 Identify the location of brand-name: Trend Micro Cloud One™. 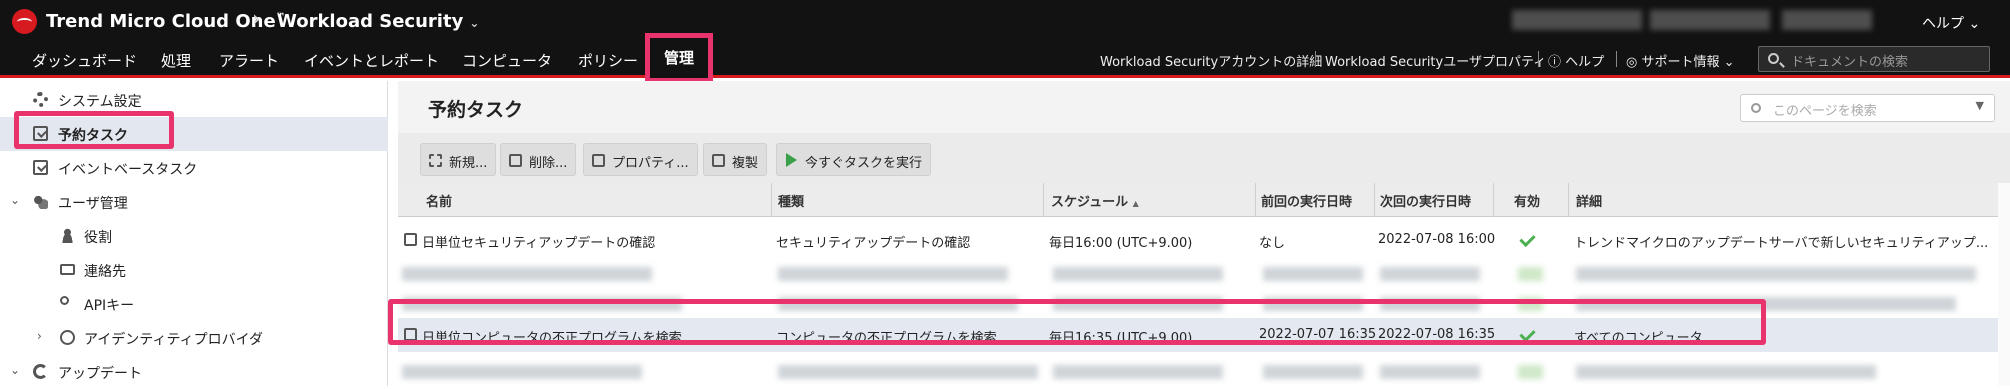
(166, 21).